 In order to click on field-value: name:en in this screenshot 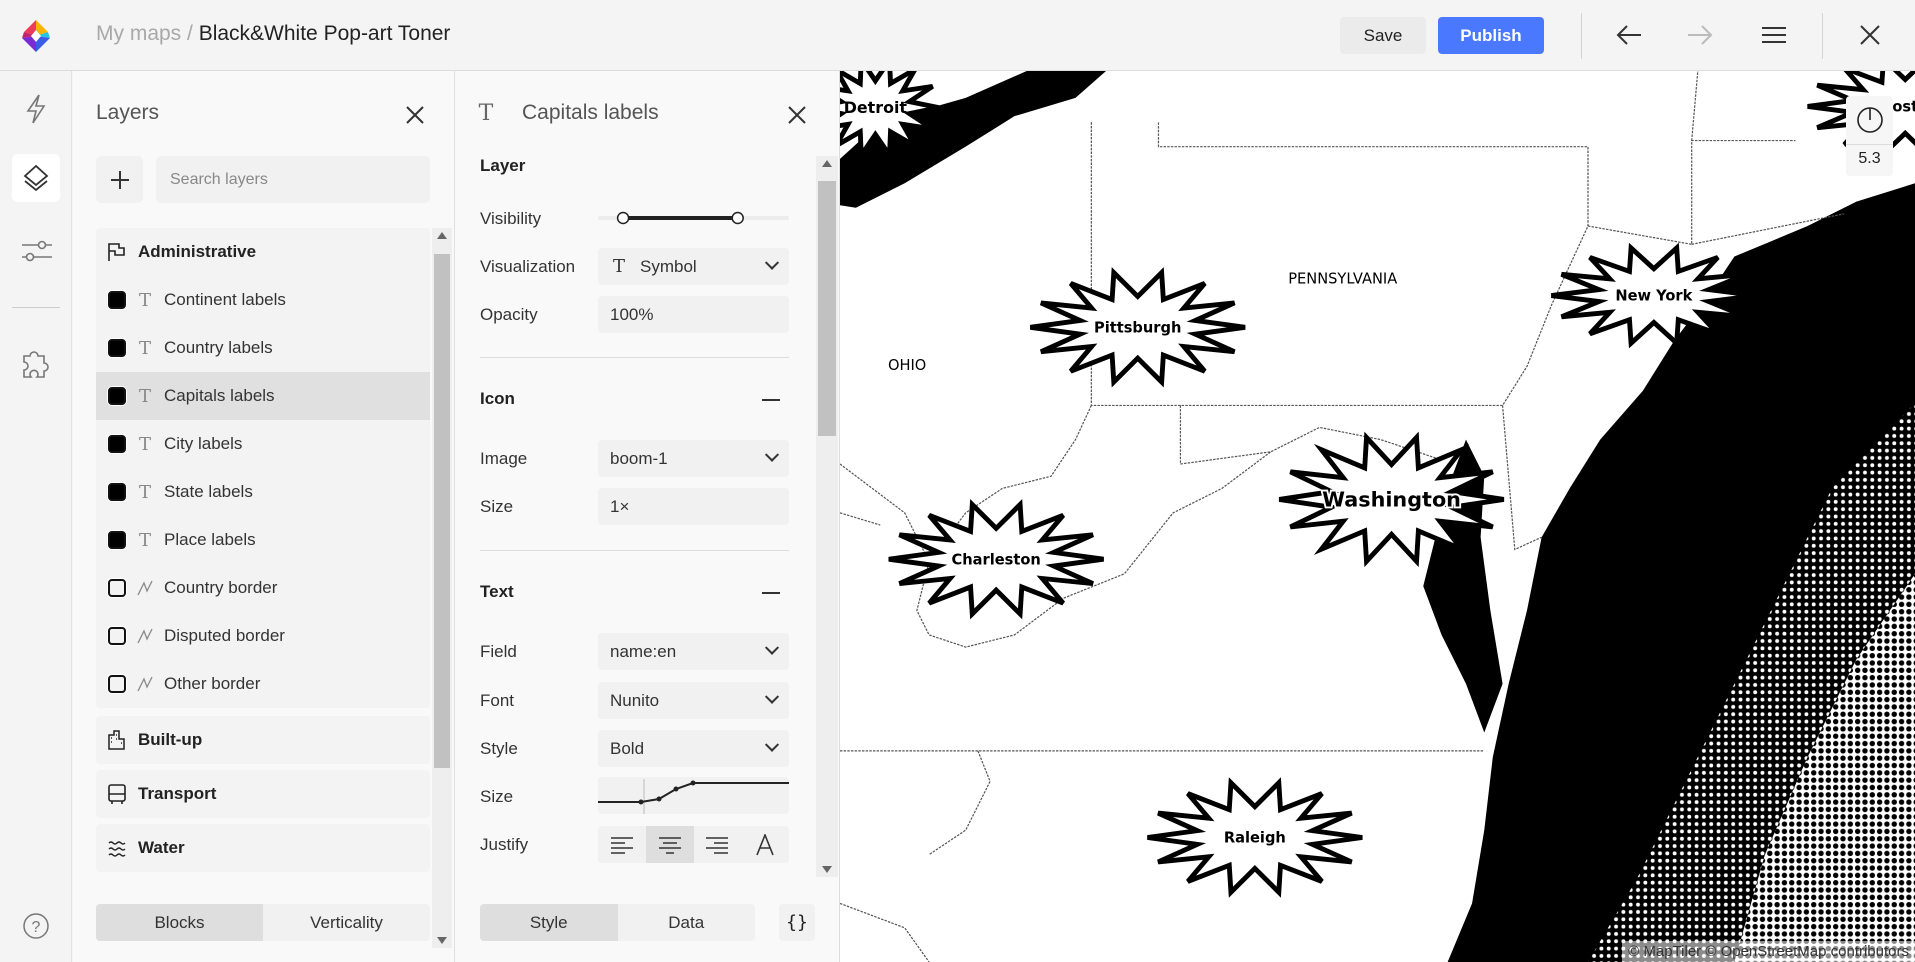, I will do `click(643, 651)`.